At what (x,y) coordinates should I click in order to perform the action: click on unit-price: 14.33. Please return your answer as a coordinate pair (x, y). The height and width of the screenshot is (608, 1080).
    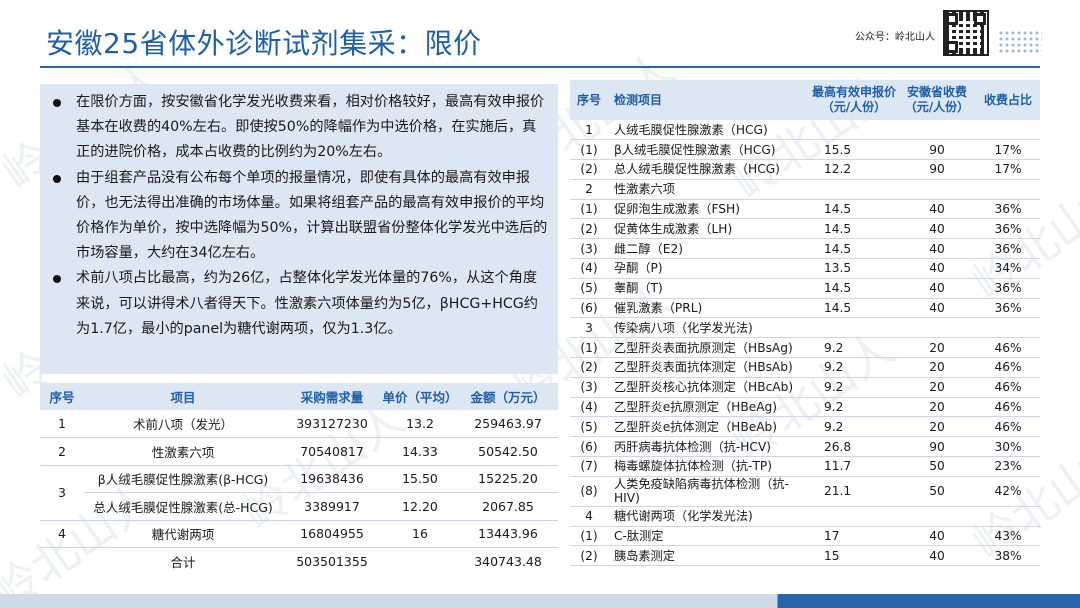
    Looking at the image, I should click on (420, 451).